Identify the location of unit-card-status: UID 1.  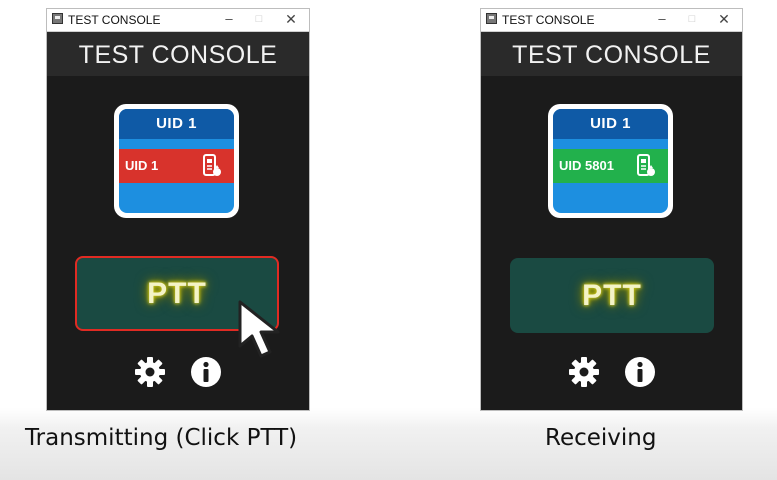
(176, 166).